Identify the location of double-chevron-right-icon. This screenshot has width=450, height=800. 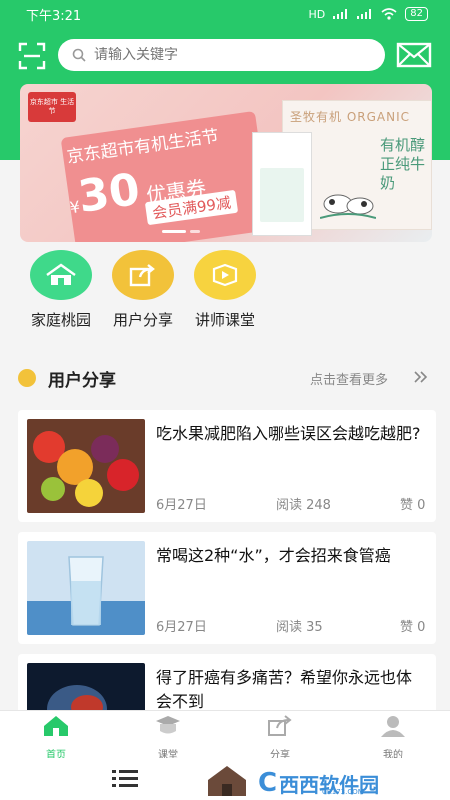
(421, 377).